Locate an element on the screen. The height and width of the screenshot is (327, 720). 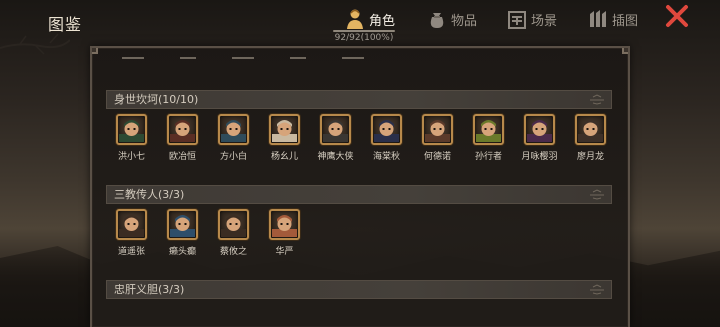
tab-characters-label: 角色 is located at coordinates (382, 21).